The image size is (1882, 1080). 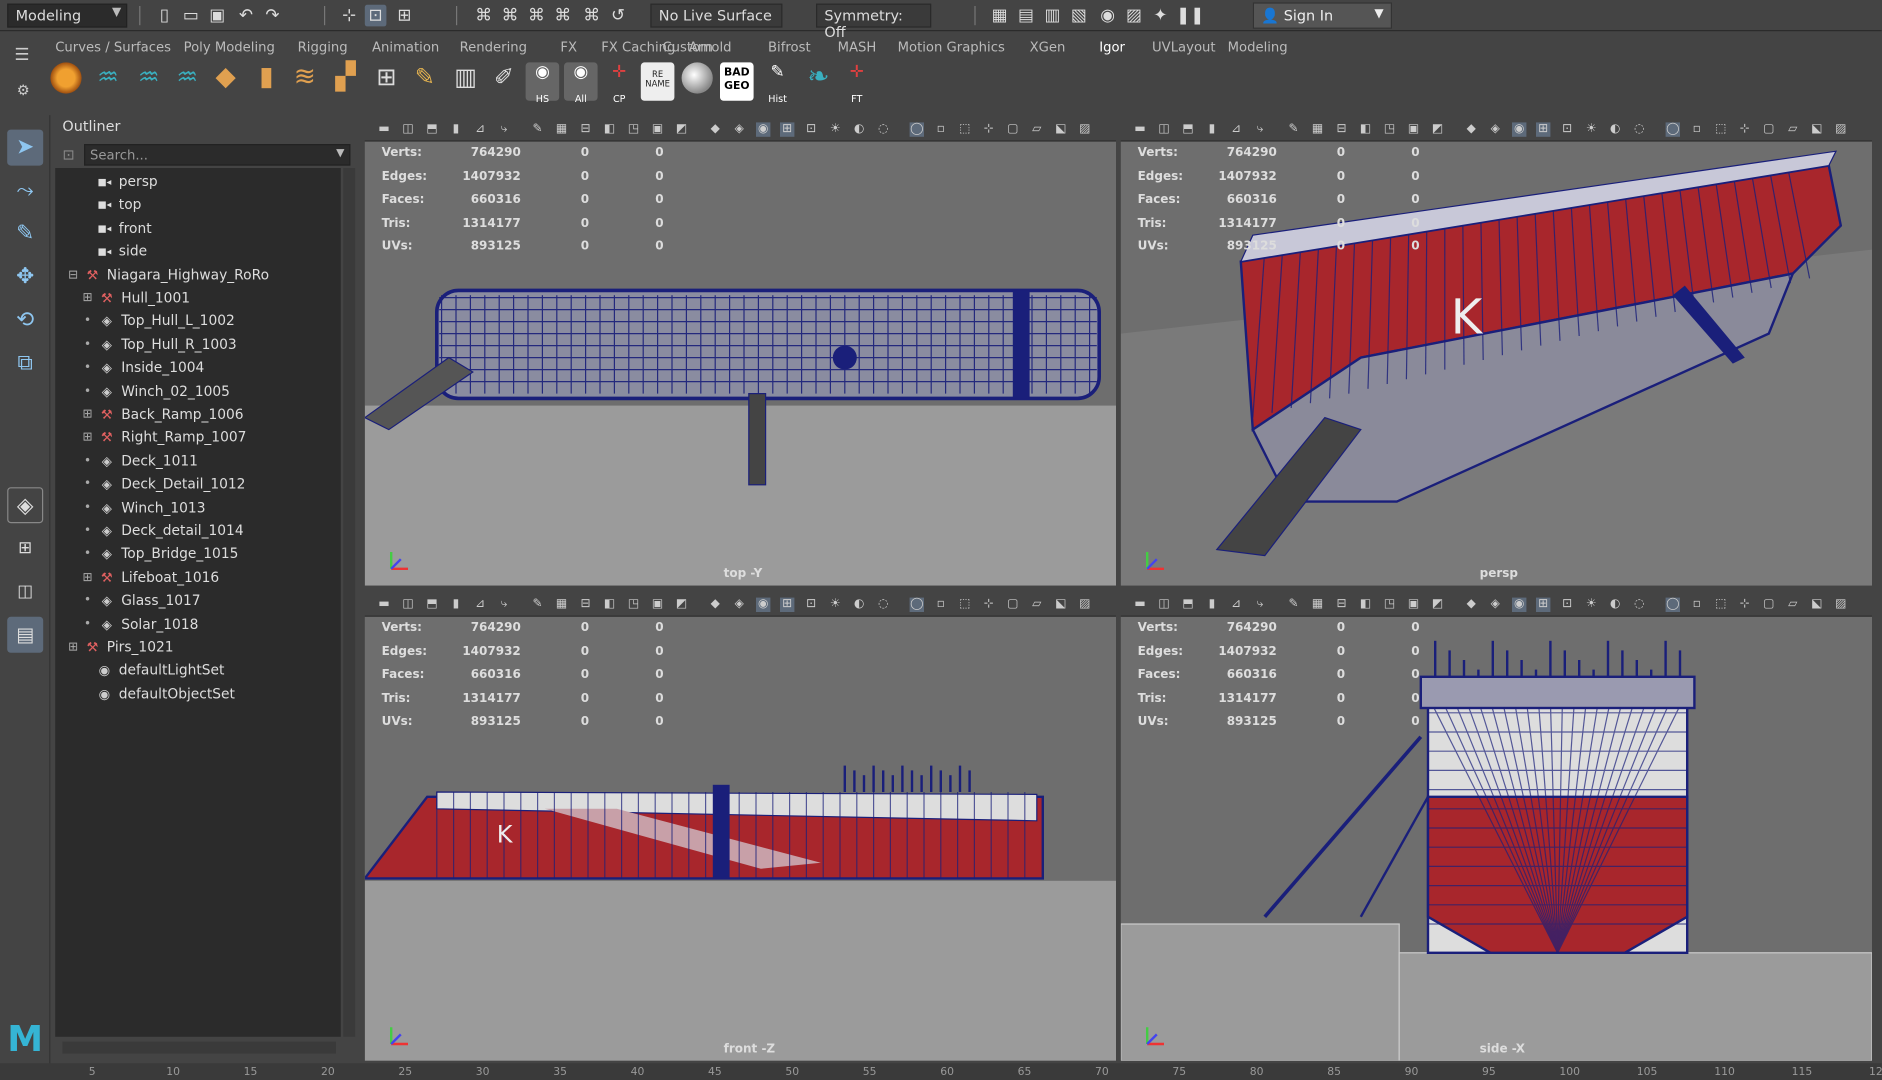 What do you see at coordinates (1769, 605) in the screenshot?
I see `viewport-tool-icon: ▢` at bounding box center [1769, 605].